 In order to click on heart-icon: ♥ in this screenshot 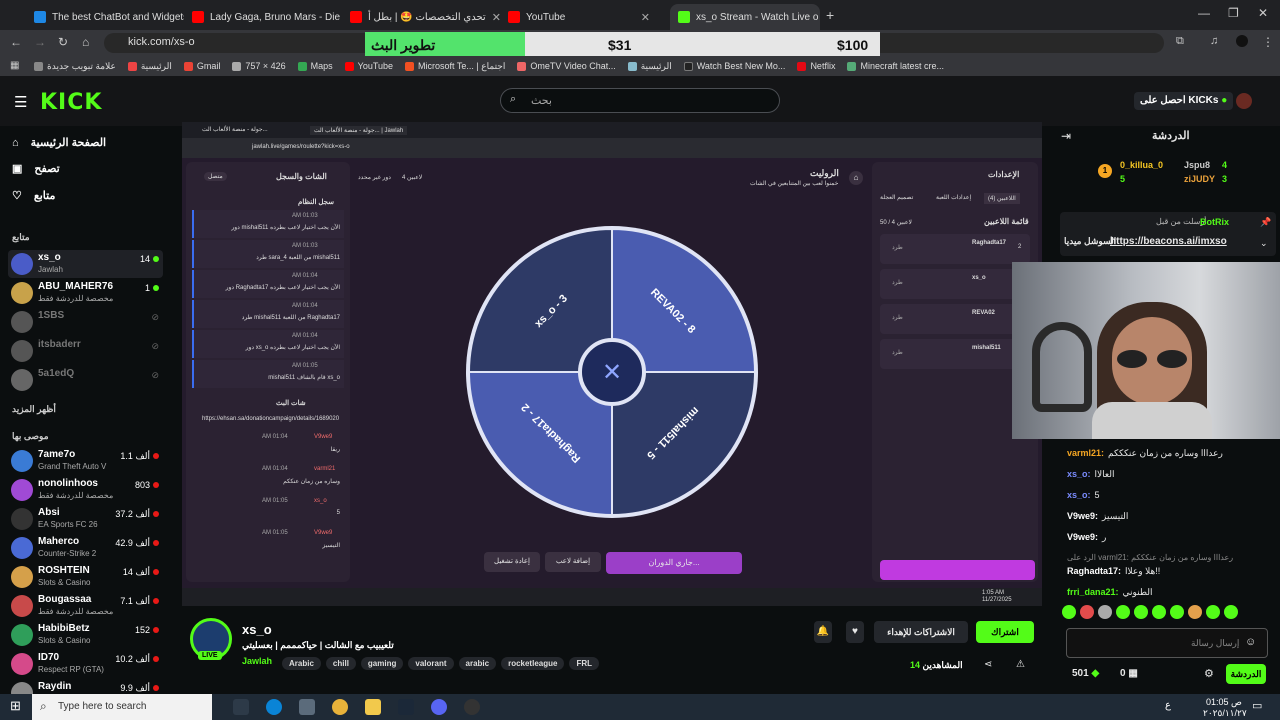, I will do `click(855, 632)`.